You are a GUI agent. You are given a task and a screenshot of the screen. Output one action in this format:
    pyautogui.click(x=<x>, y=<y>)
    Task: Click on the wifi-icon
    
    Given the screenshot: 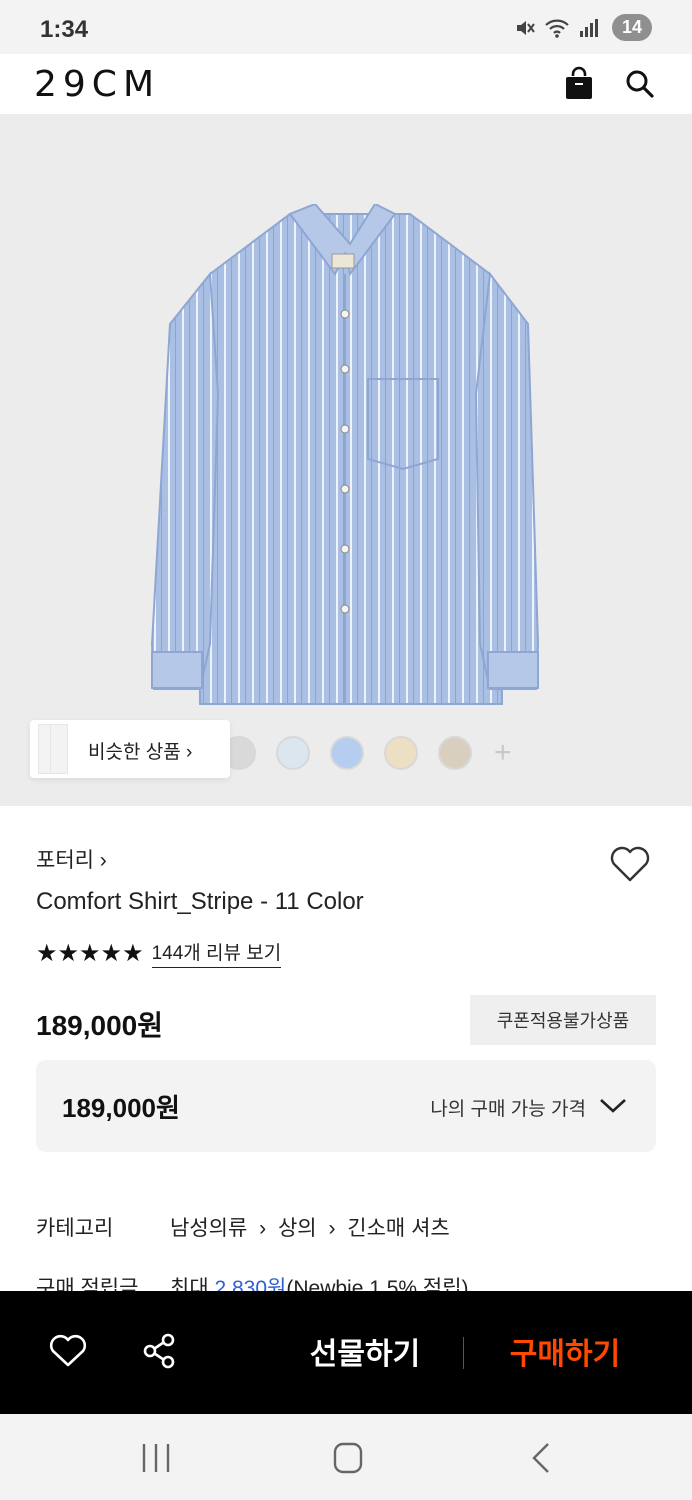 What is the action you would take?
    pyautogui.click(x=557, y=28)
    